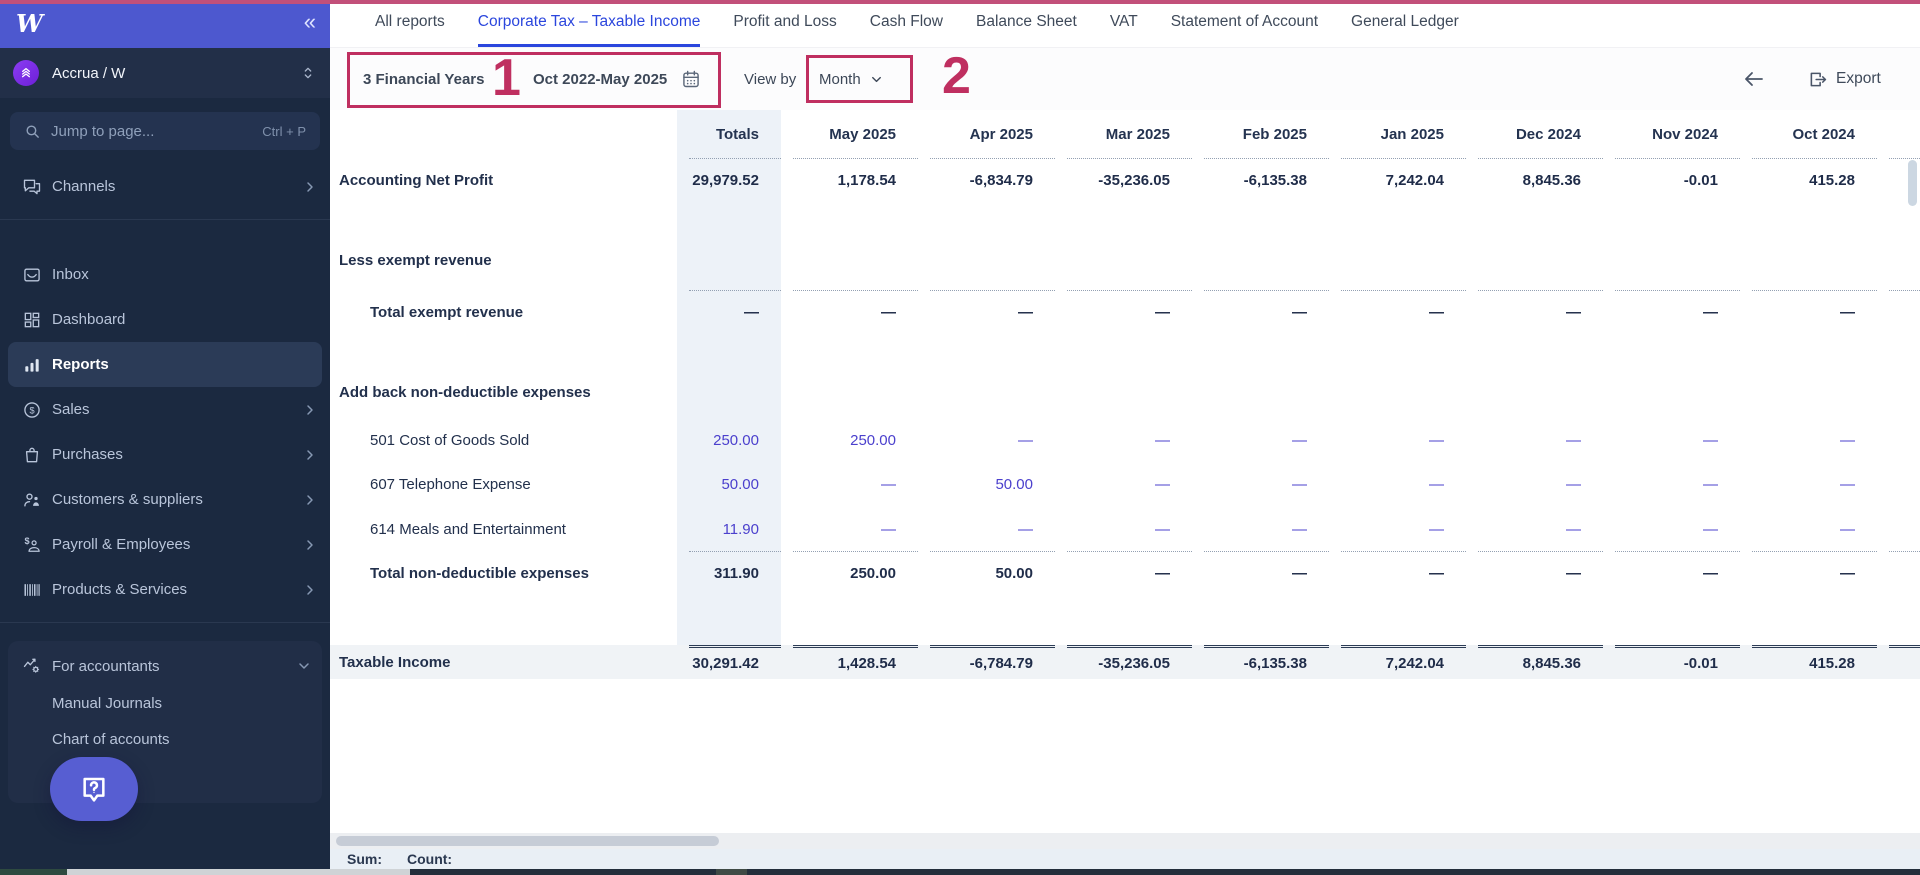  Describe the element at coordinates (165, 544) in the screenshot. I see `sidebar-item-payroll-employees: $ Payroll & Employees` at that location.